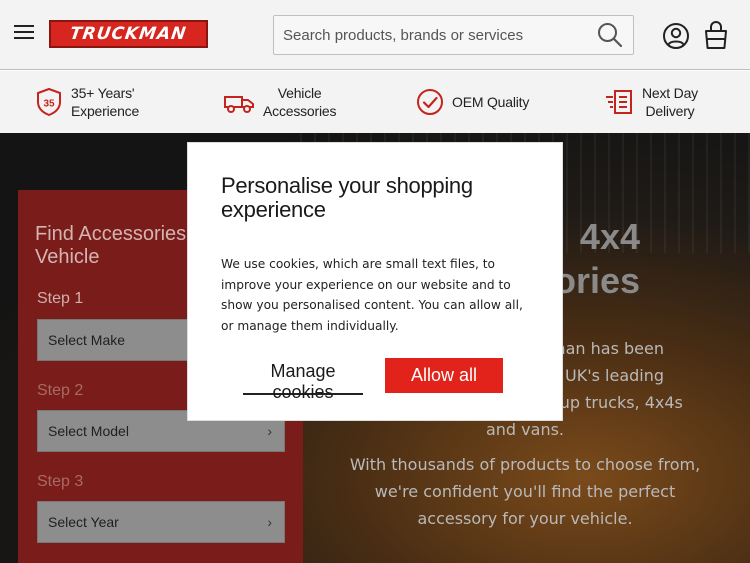 The image size is (750, 563). What do you see at coordinates (103, 93) in the screenshot?
I see `usp-experience-line1: 35+ Years'` at bounding box center [103, 93].